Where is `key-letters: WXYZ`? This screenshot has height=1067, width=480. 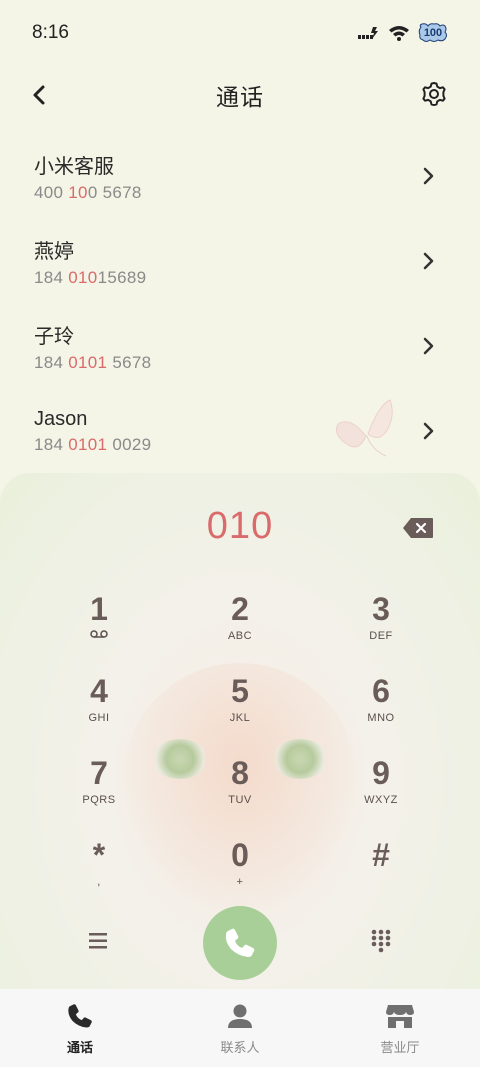 key-letters: WXYZ is located at coordinates (381, 800).